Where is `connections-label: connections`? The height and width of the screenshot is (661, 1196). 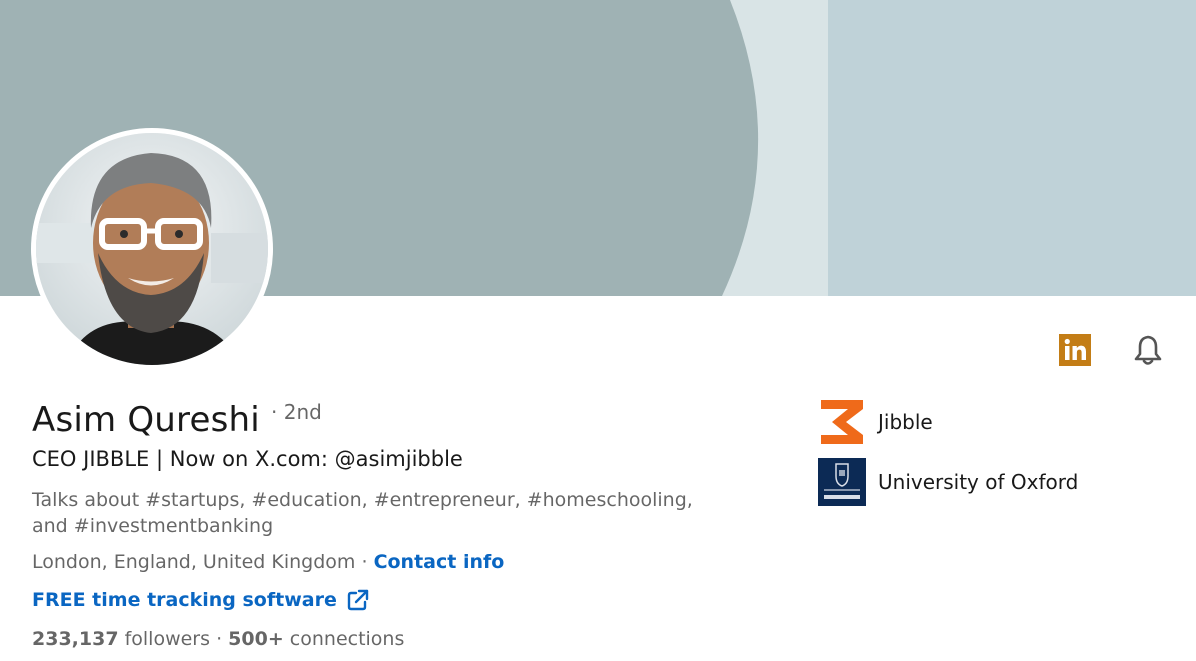 connections-label: connections is located at coordinates (344, 639).